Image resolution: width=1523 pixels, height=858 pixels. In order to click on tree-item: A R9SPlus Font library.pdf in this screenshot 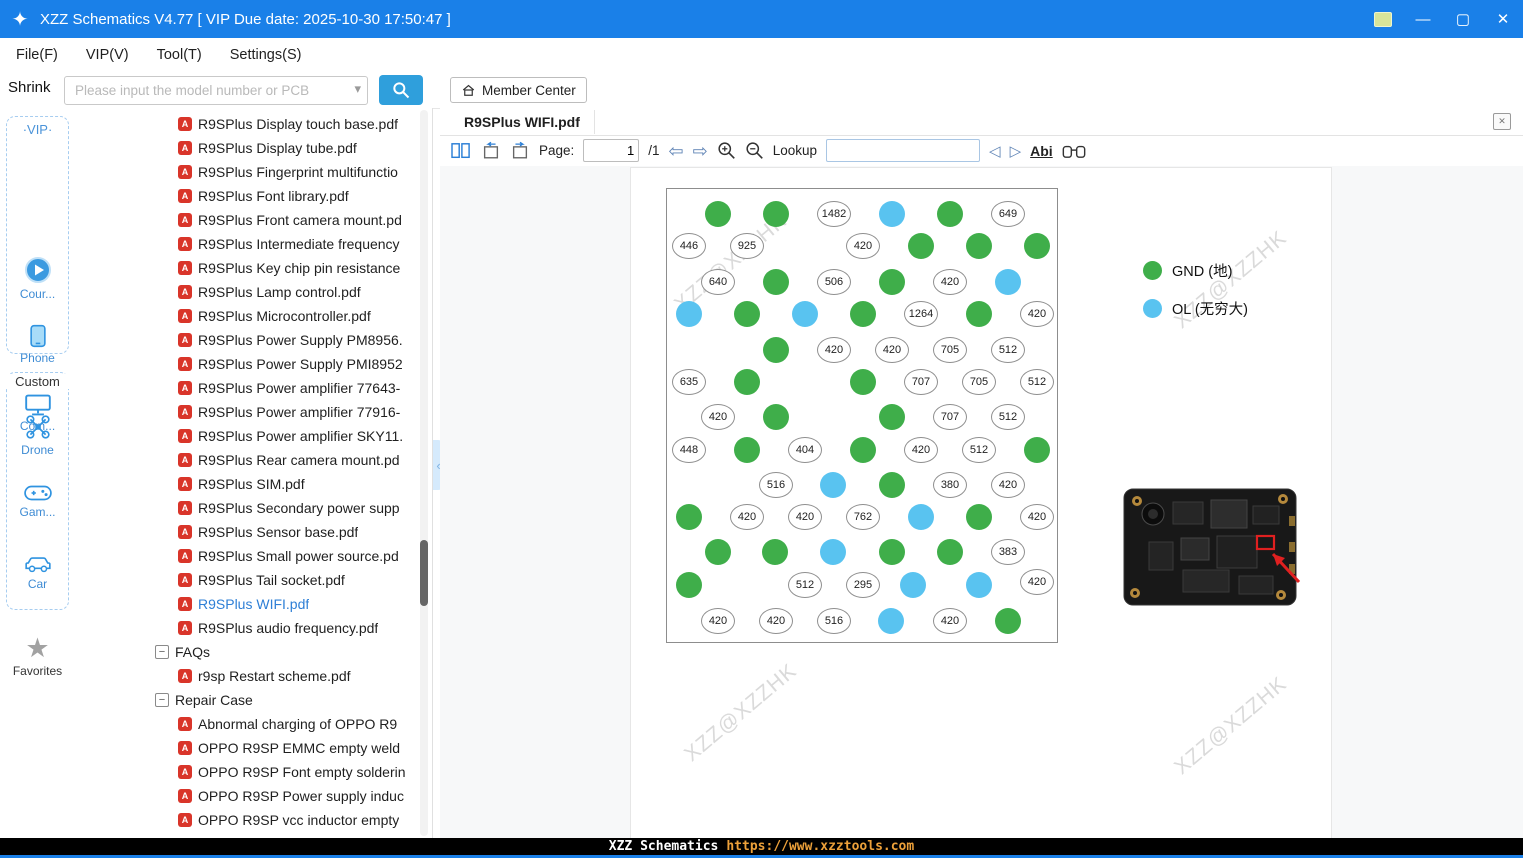, I will do `click(246, 196)`.